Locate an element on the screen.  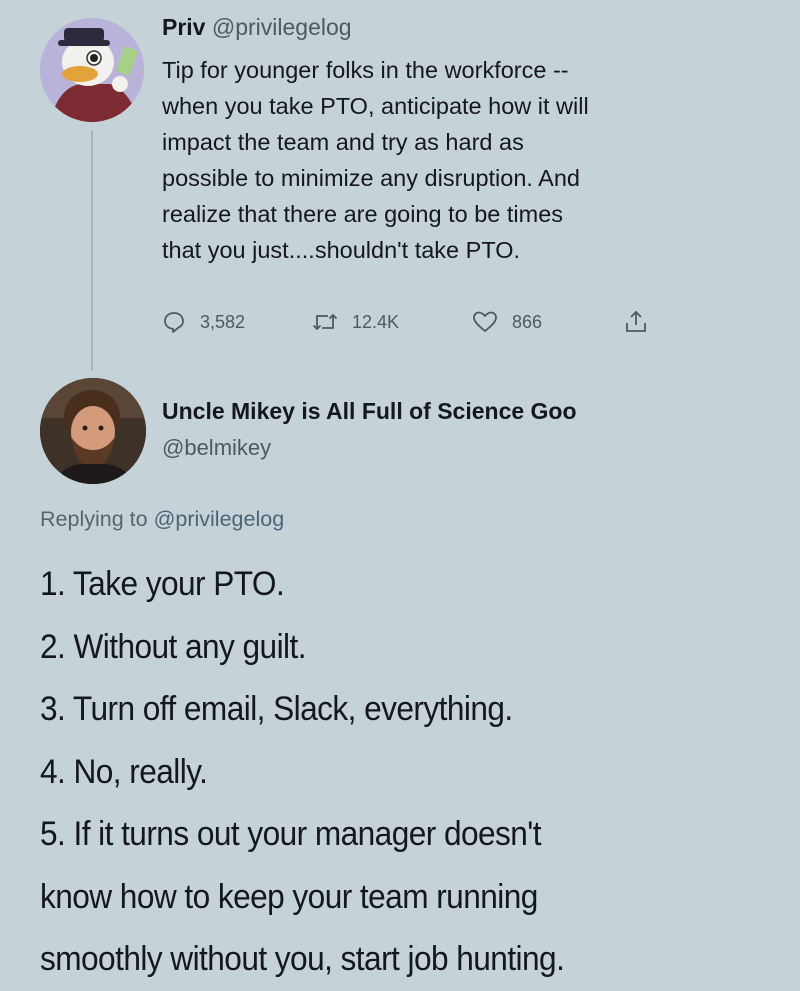
thread-connector-line is located at coordinates (92, 250).